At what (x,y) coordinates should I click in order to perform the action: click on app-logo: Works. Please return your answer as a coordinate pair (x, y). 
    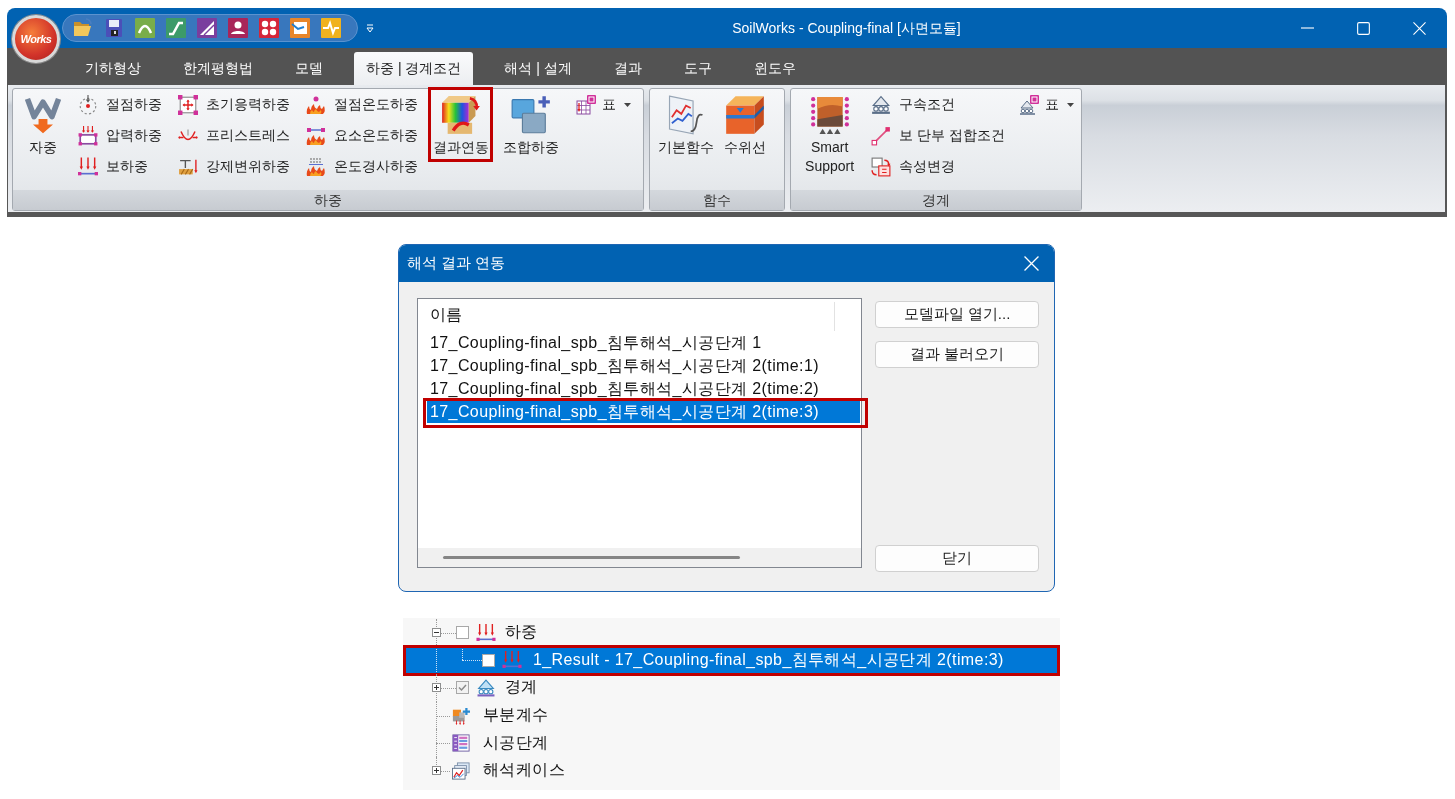
    Looking at the image, I should click on (36, 39).